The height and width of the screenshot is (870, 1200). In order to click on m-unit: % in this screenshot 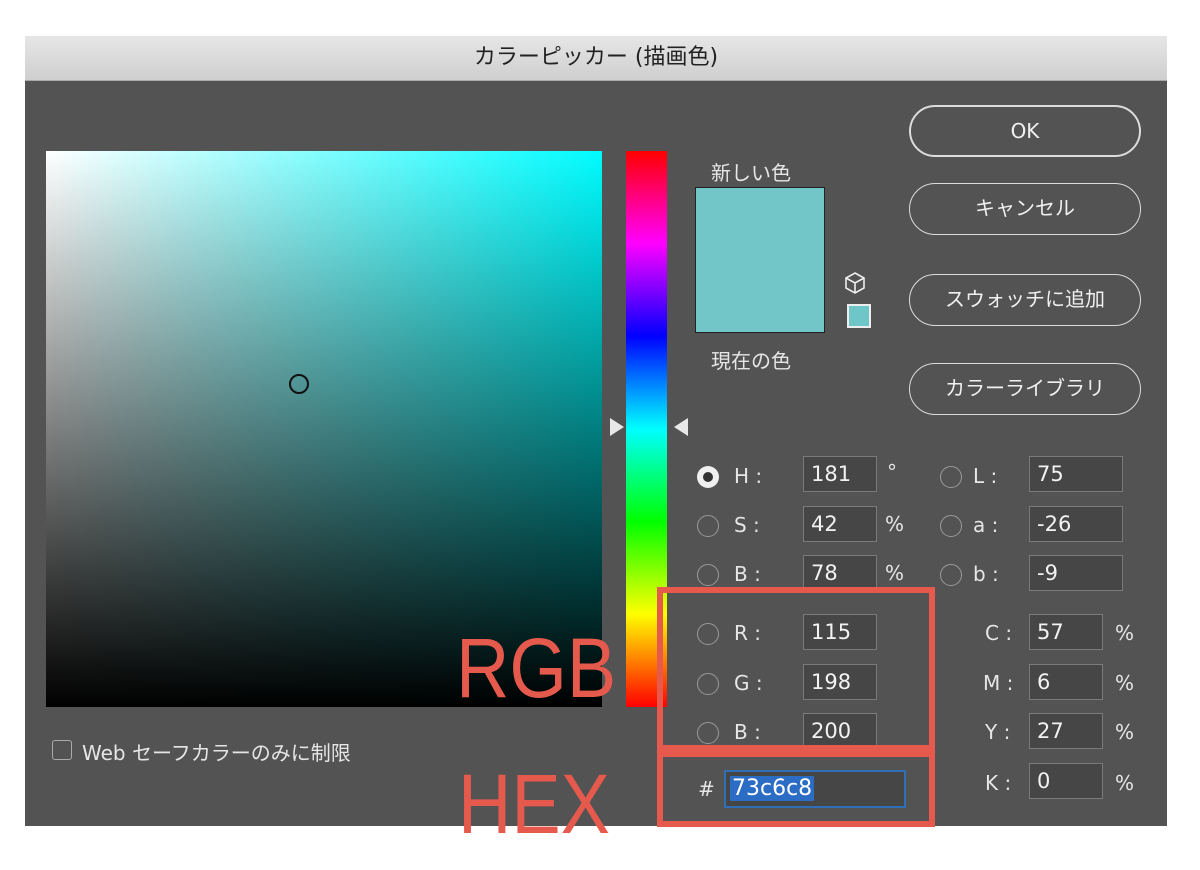, I will do `click(1125, 683)`.